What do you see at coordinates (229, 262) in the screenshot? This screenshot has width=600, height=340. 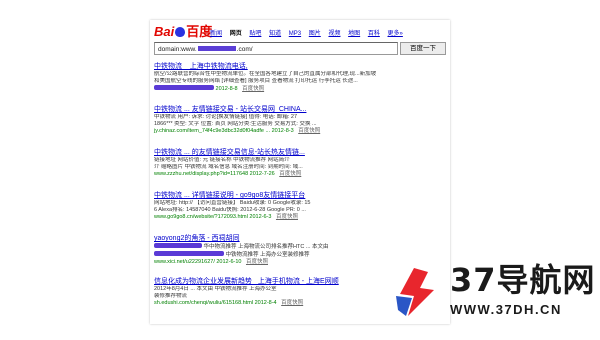 I see `result-date: 2012-6-10` at bounding box center [229, 262].